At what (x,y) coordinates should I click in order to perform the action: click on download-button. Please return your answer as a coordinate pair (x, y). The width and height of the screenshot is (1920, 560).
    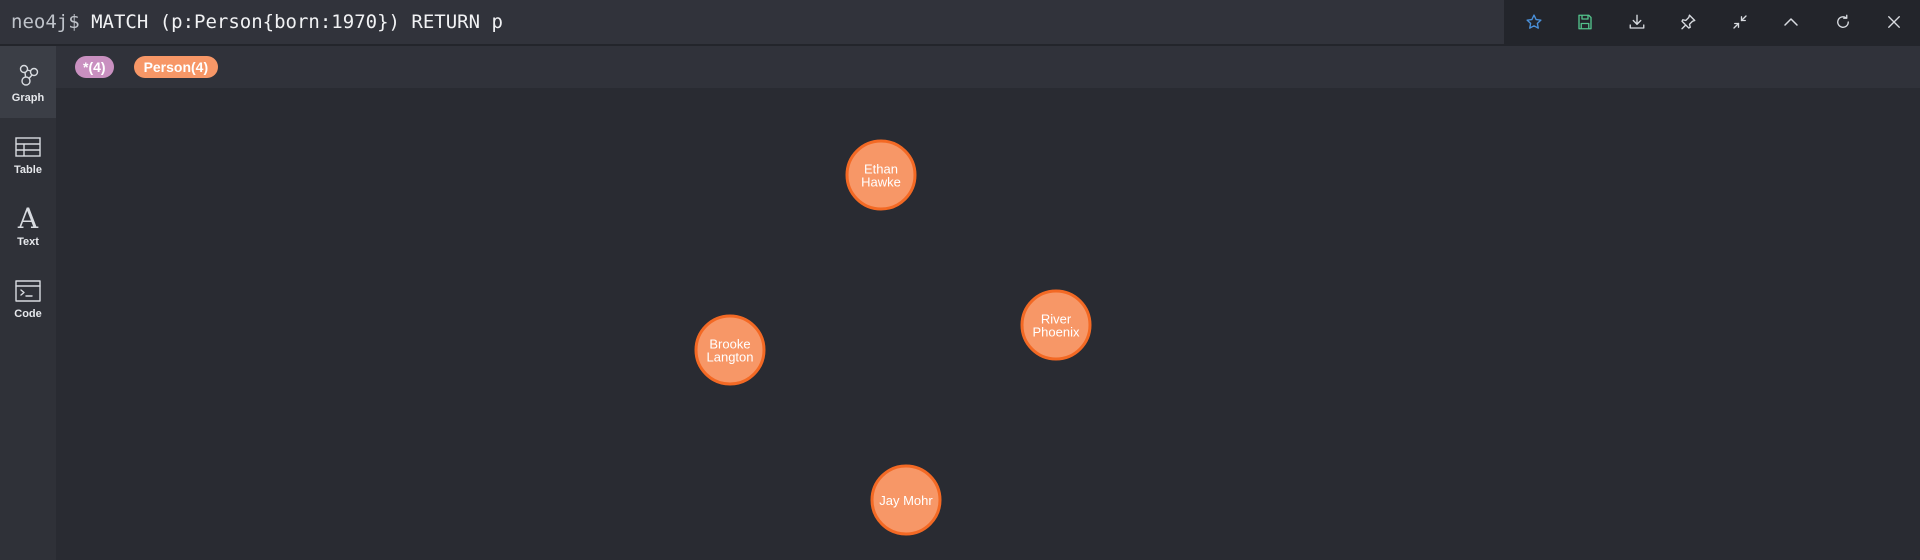
    Looking at the image, I should click on (1637, 22).